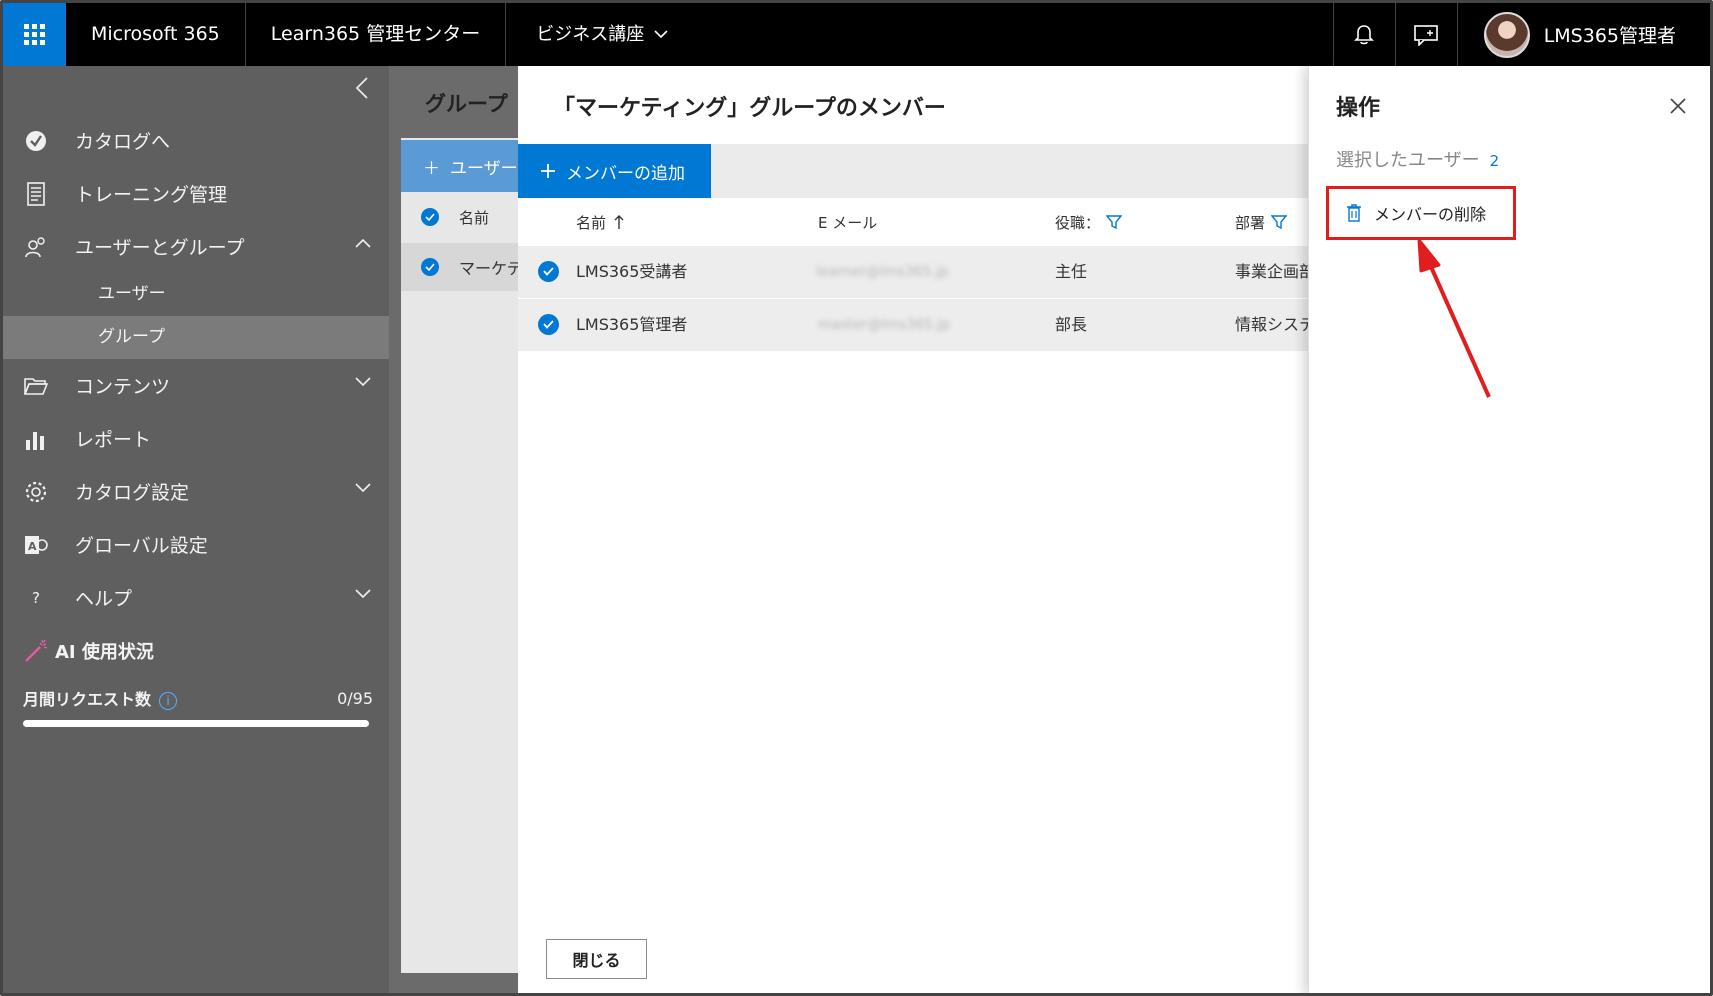 This screenshot has height=996, width=1713. I want to click on sidebar-item-label: ヘルプ, so click(104, 599).